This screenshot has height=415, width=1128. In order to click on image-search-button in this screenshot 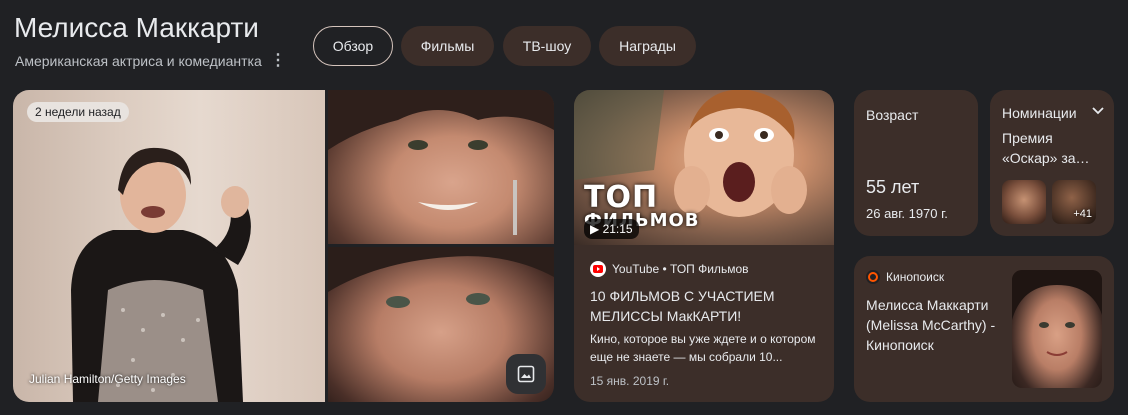, I will do `click(526, 374)`.